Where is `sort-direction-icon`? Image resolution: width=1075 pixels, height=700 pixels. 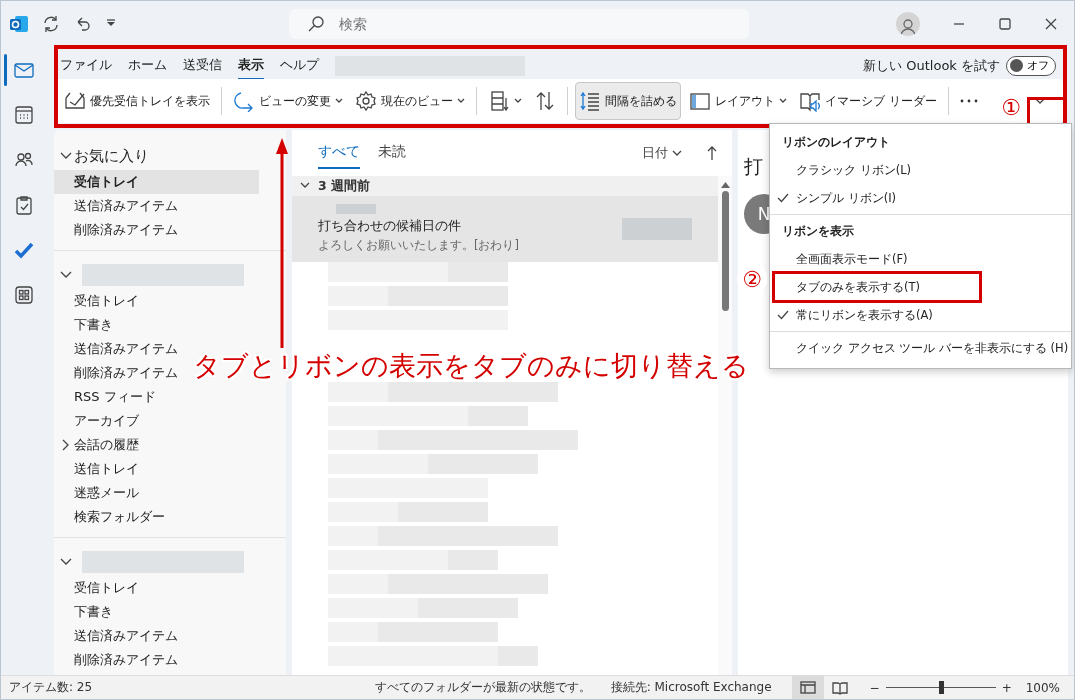
sort-direction-icon is located at coordinates (712, 153).